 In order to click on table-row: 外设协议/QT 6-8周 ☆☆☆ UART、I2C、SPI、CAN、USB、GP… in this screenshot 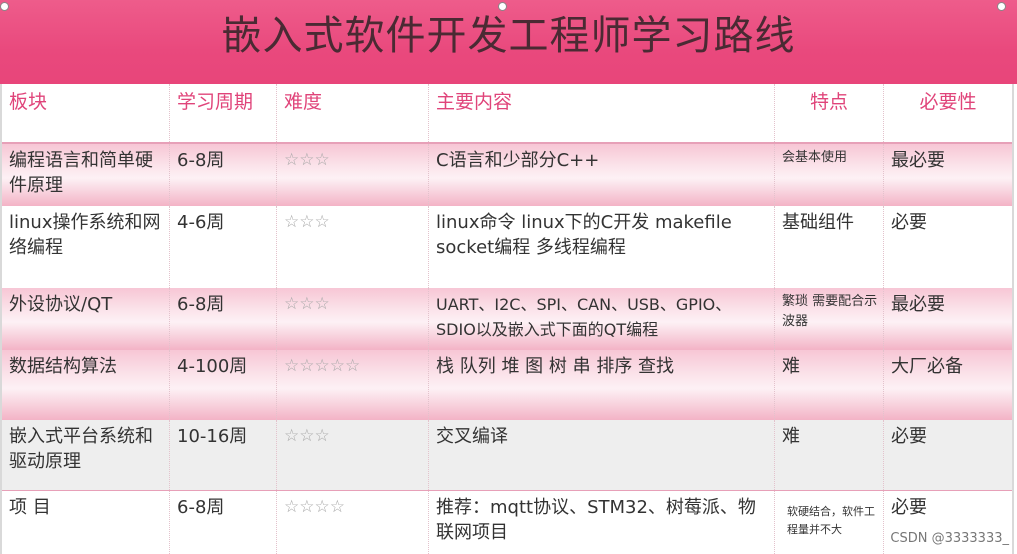, I will do `click(507, 319)`.